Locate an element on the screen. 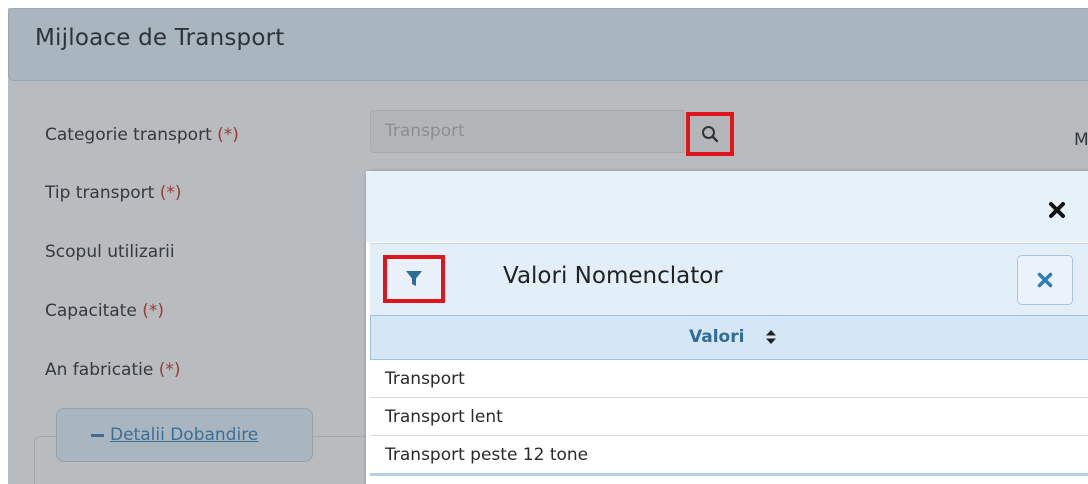 The height and width of the screenshot is (484, 1088). label-an-fabricatie: An fabricatie (*) is located at coordinates (113, 370).